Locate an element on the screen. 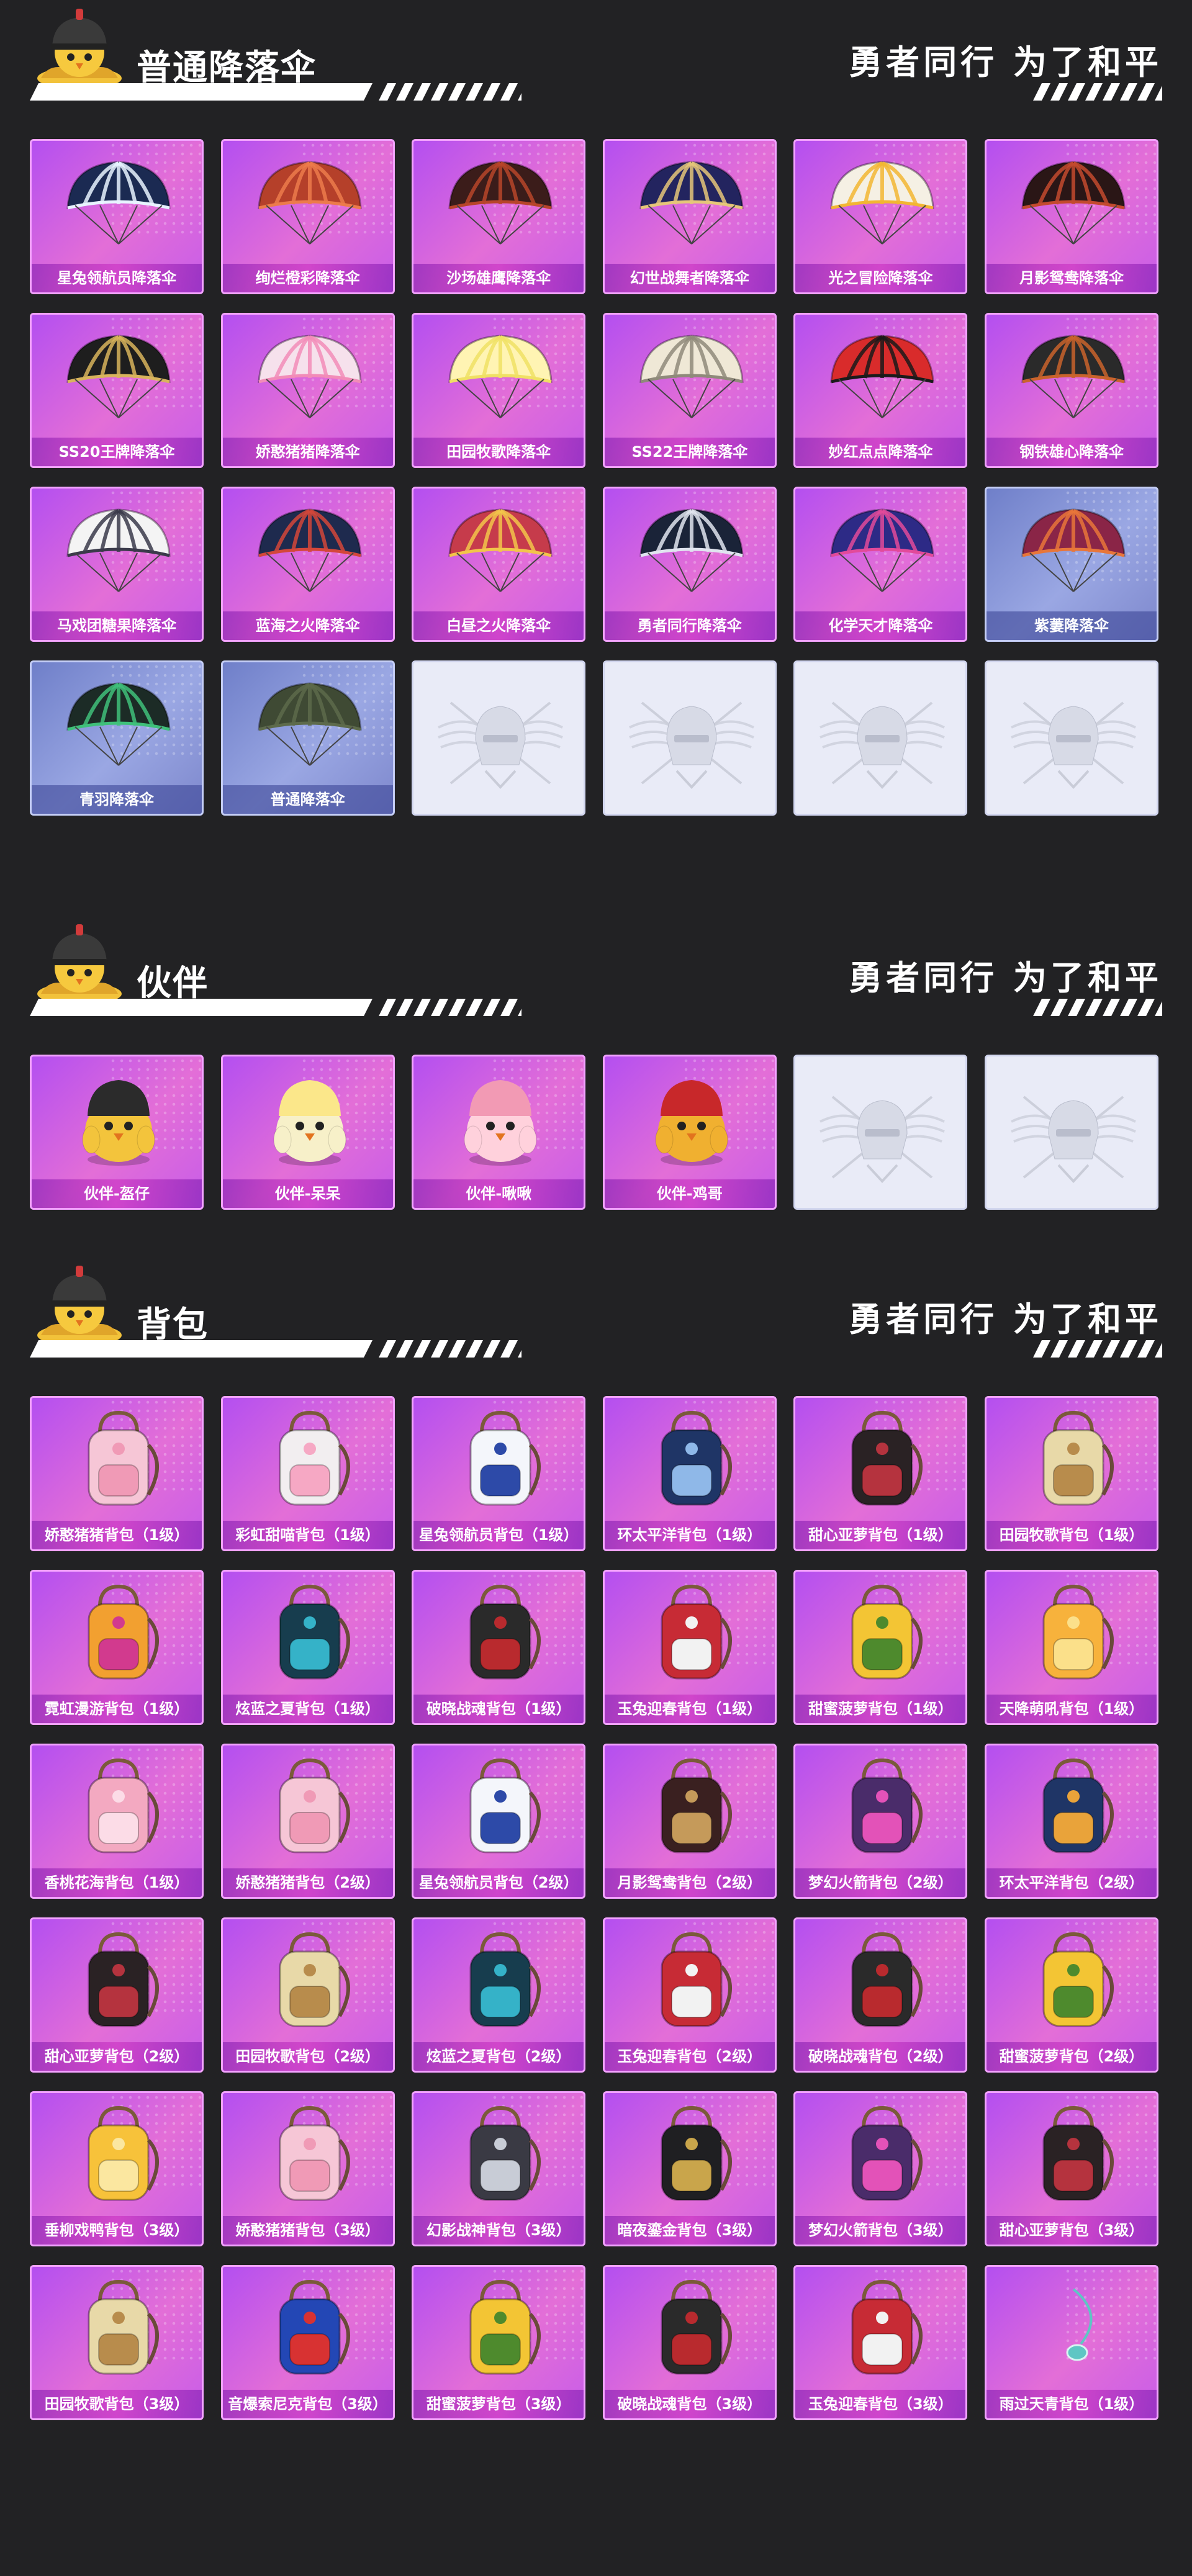 The height and width of the screenshot is (2576, 1192). item-name: 炫蓝之夏背包（1级） is located at coordinates (307, 1709).